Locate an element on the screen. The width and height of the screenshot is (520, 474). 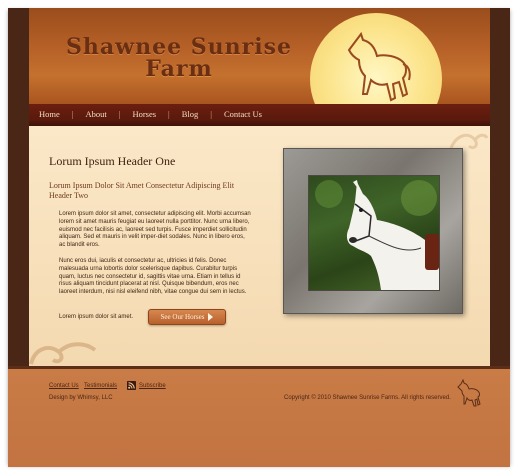
nav-item-blog: Blog is located at coordinates (190, 114).